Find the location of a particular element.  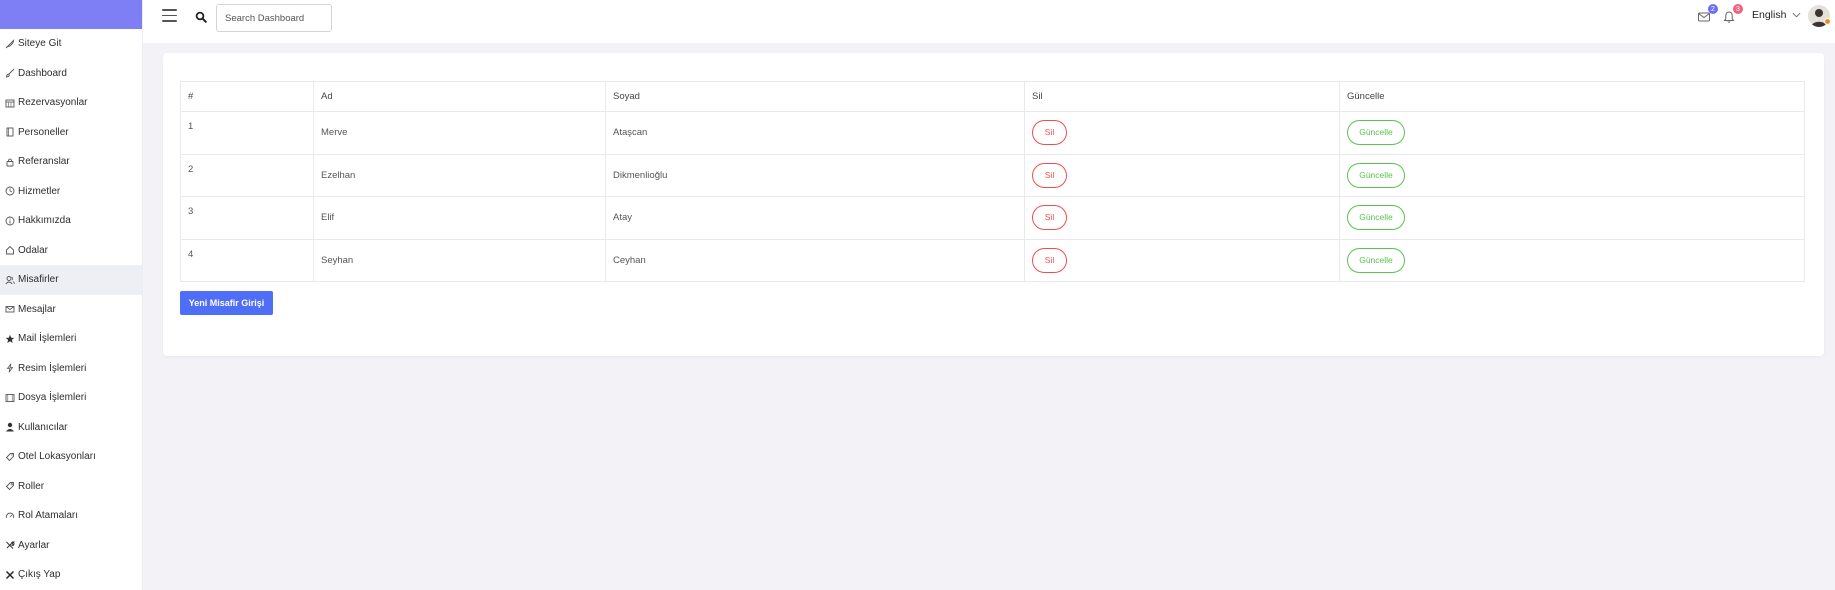

sidebar-item: Mail İşlemleri is located at coordinates (71, 339).